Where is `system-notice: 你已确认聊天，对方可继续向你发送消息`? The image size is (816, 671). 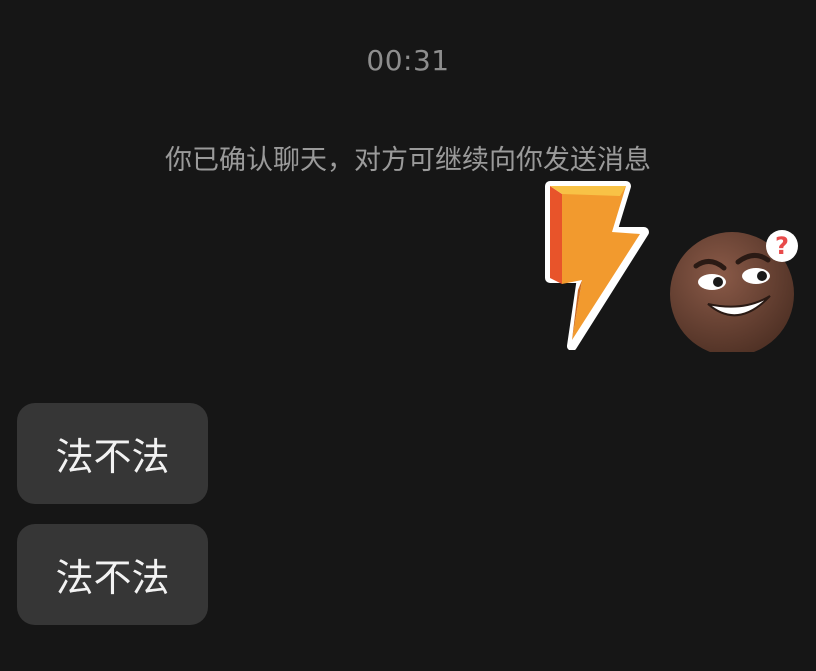
system-notice: 你已确认聊天，对方可继续向你发送消息 is located at coordinates (408, 160).